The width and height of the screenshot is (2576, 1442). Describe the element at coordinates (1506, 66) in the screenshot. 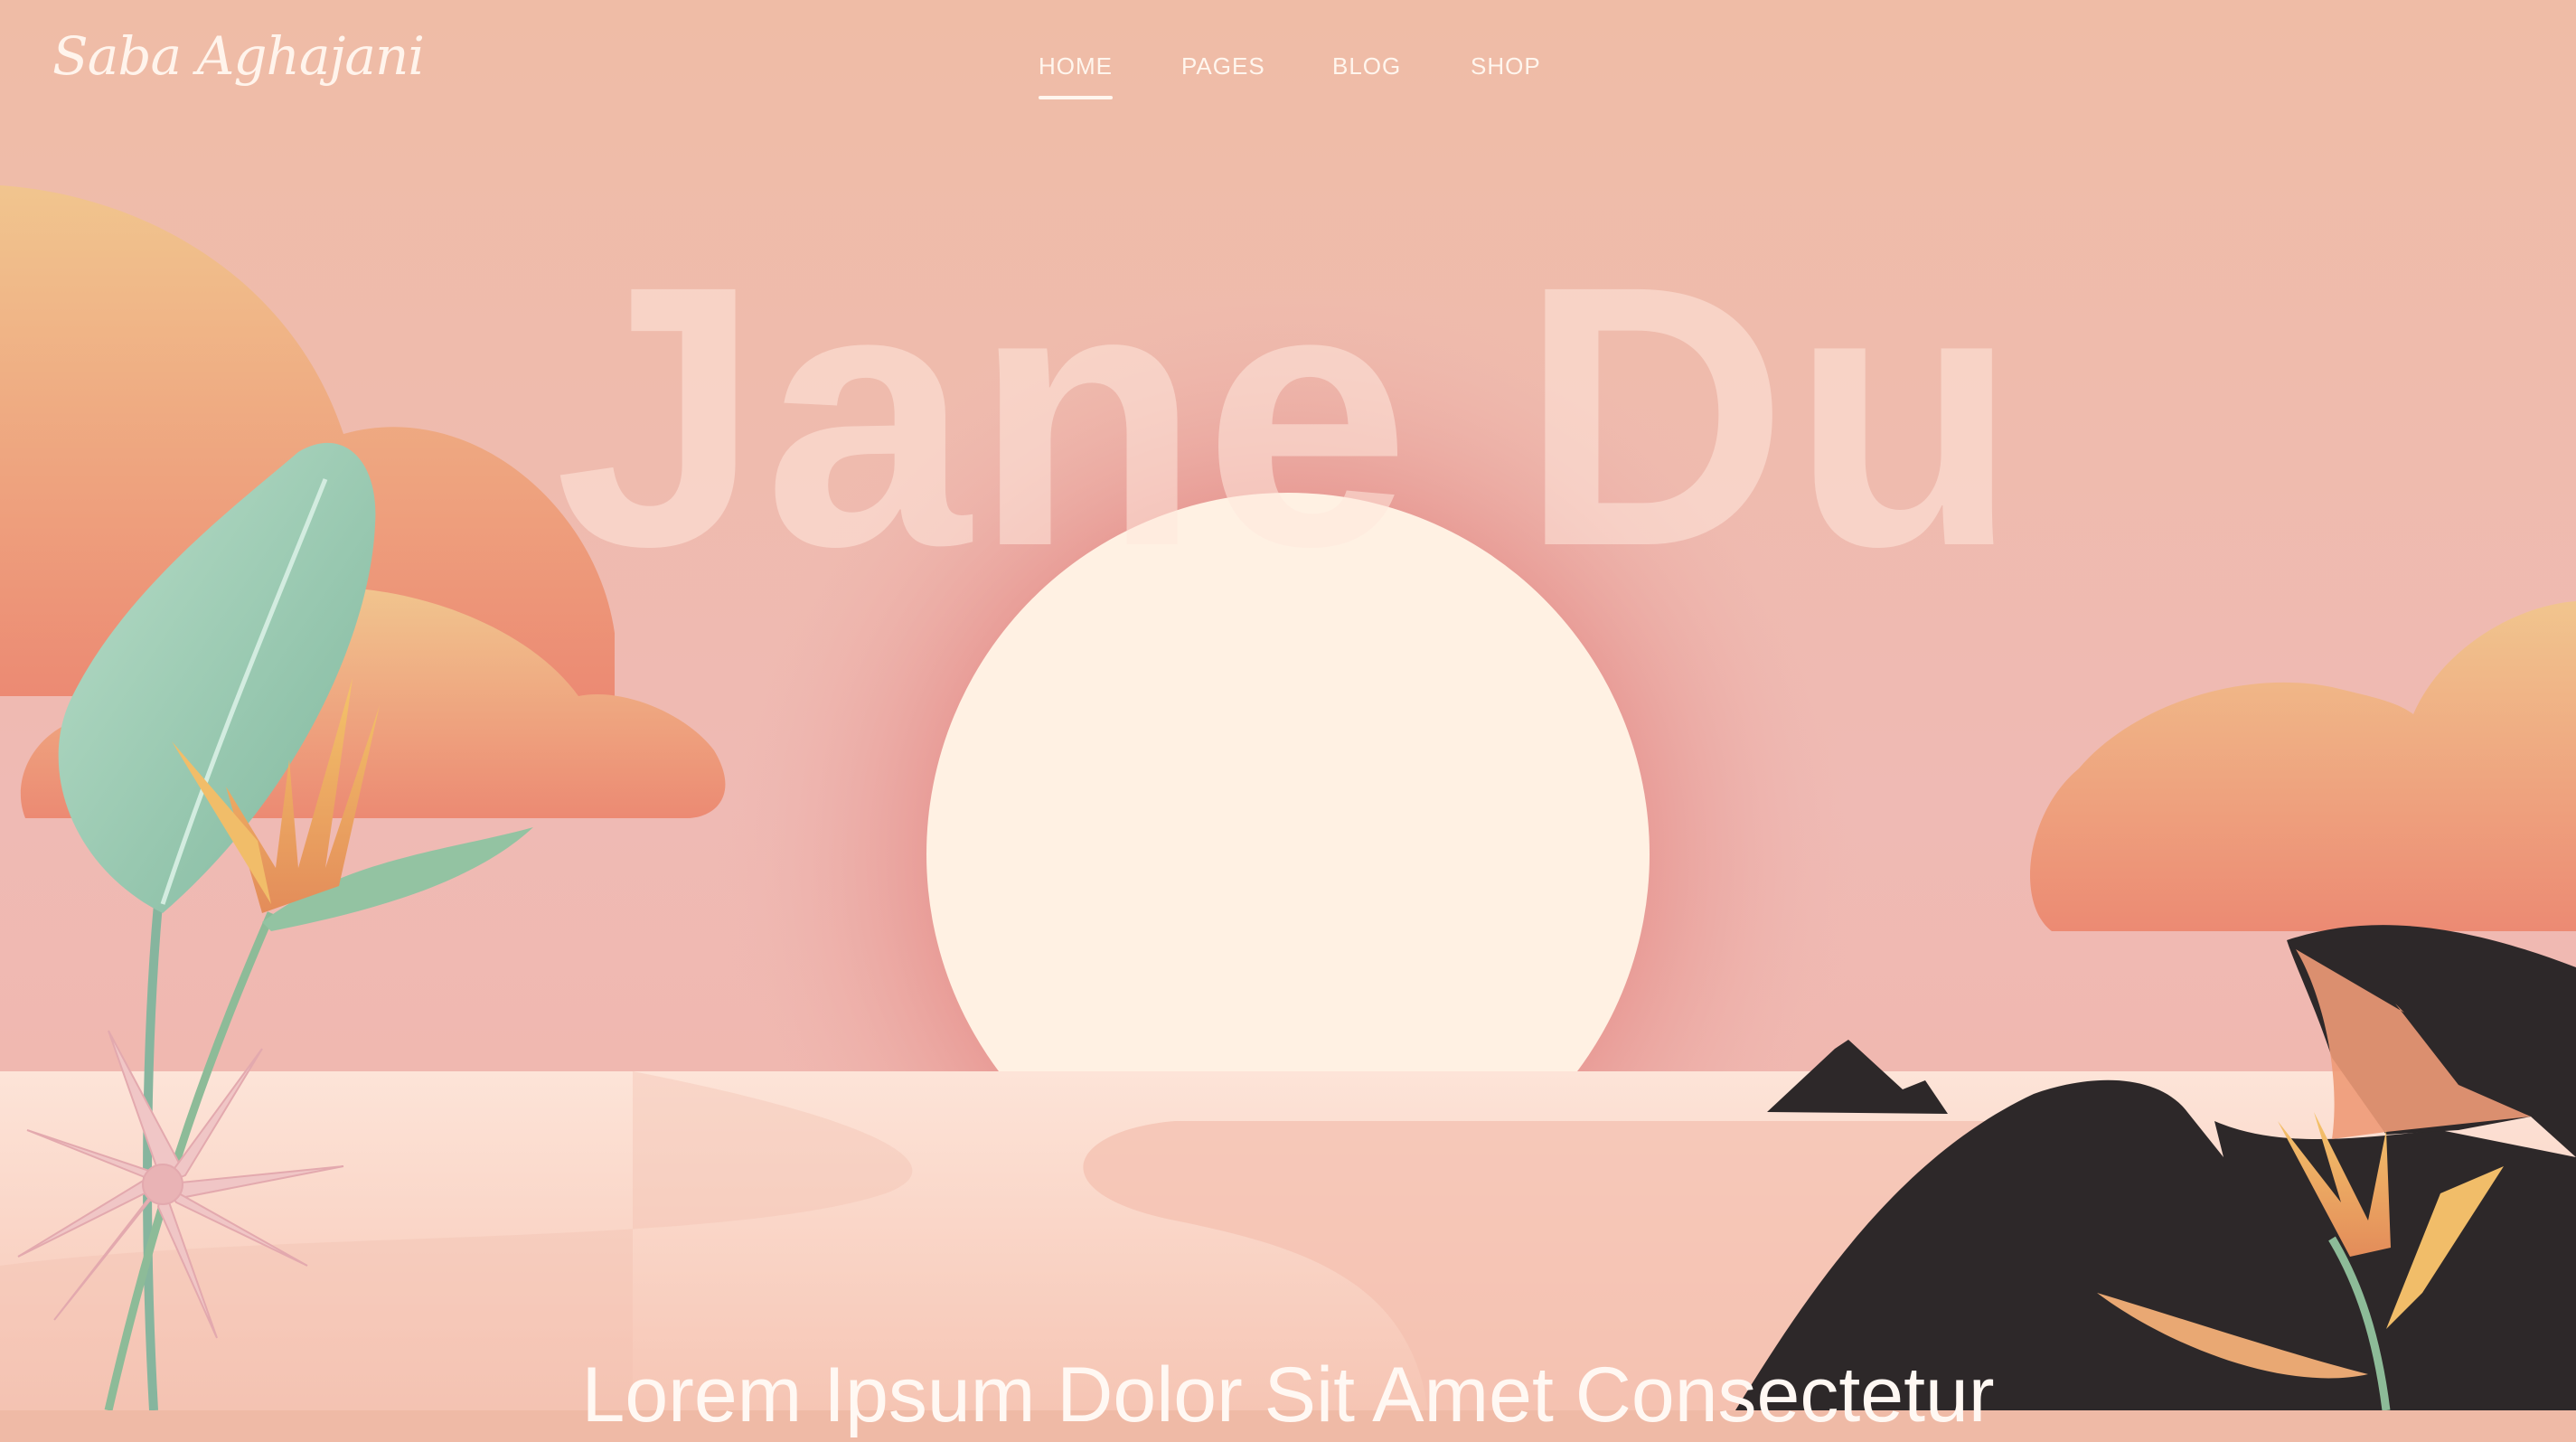

I see `nav-shop: SHOP` at that location.